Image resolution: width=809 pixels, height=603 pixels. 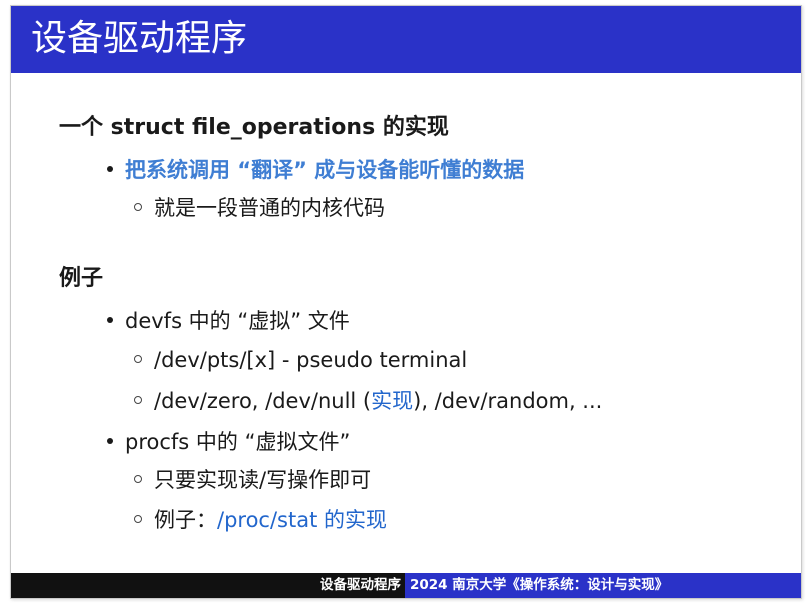 I want to click on sub-bullet-pts: /dev/pts/[x] - pseudo terminal, so click(x=300, y=360).